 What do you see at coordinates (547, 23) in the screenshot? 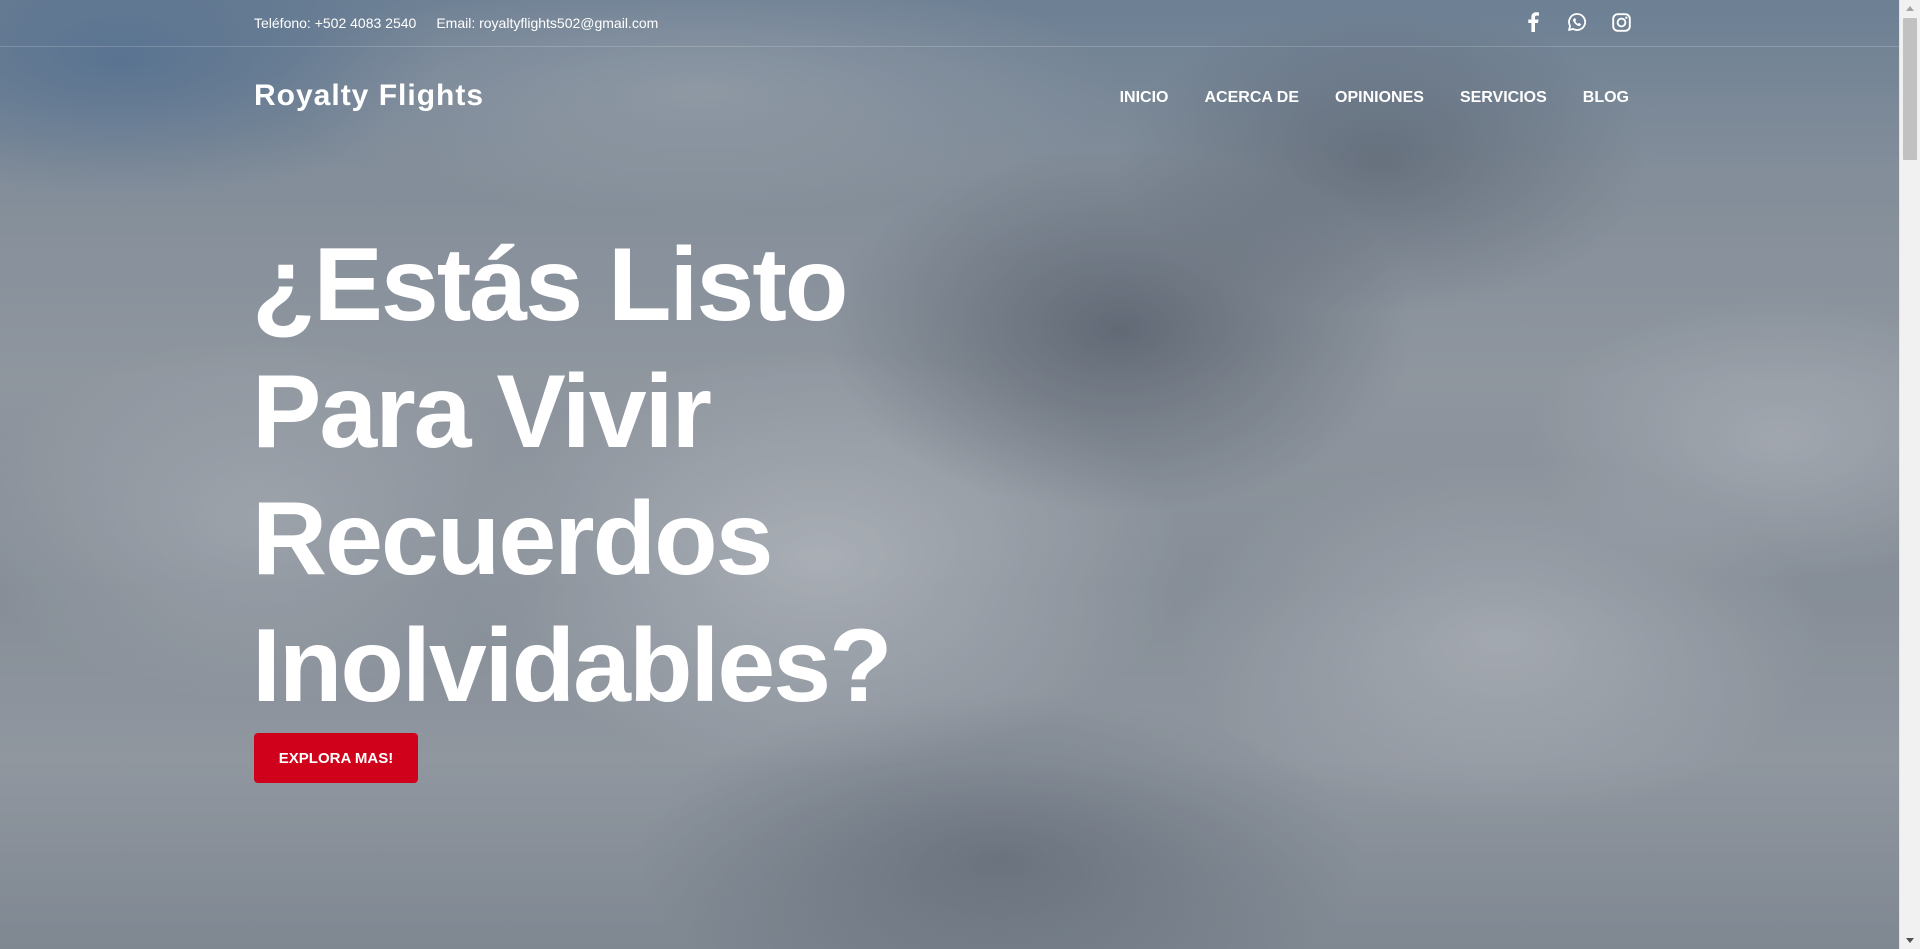
I see `email-text: Email: royaltyflights502@gmail.com` at bounding box center [547, 23].